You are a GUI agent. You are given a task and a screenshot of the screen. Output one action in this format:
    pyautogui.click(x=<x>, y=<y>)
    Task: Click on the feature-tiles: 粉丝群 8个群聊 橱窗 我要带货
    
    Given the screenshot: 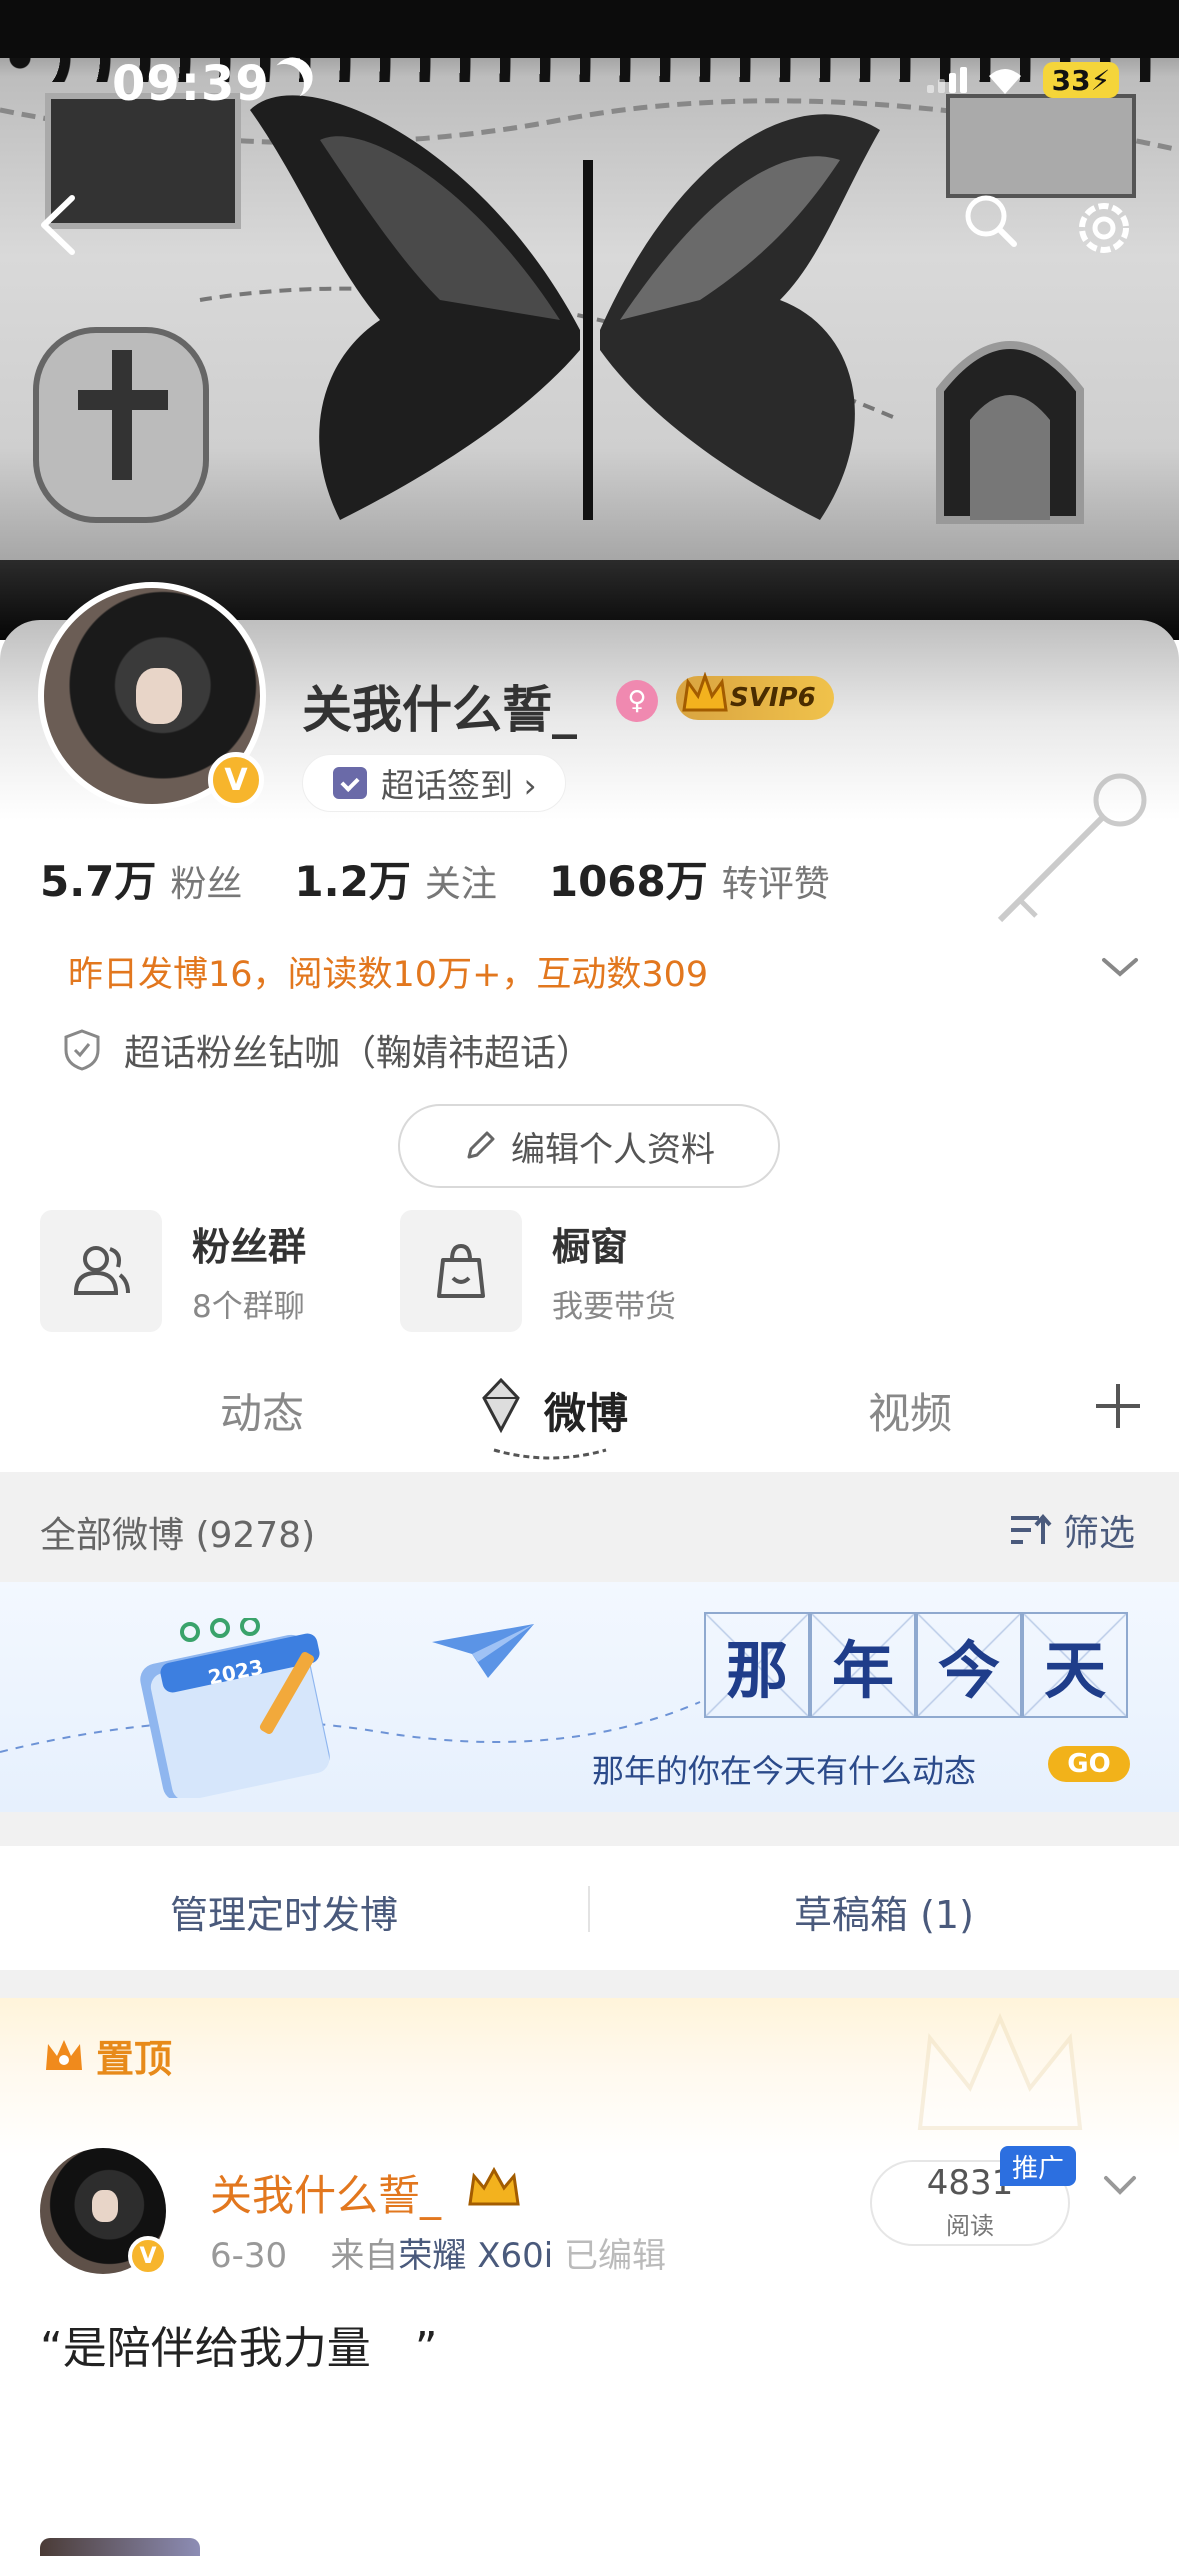 What is the action you would take?
    pyautogui.click(x=380, y=1271)
    